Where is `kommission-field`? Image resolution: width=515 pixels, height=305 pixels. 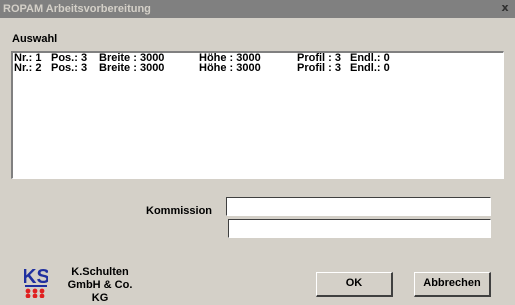 kommission-field is located at coordinates (358, 206).